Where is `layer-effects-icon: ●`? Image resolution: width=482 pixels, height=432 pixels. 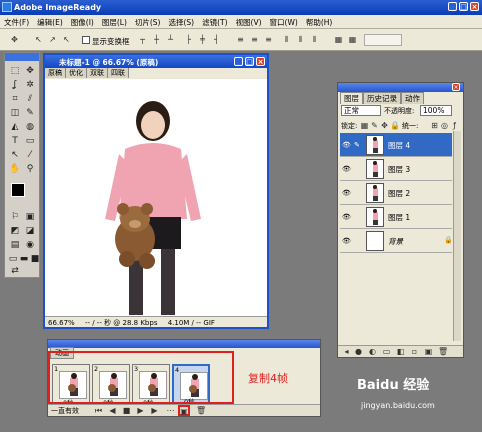 layer-effects-icon: ● is located at coordinates (358, 351).